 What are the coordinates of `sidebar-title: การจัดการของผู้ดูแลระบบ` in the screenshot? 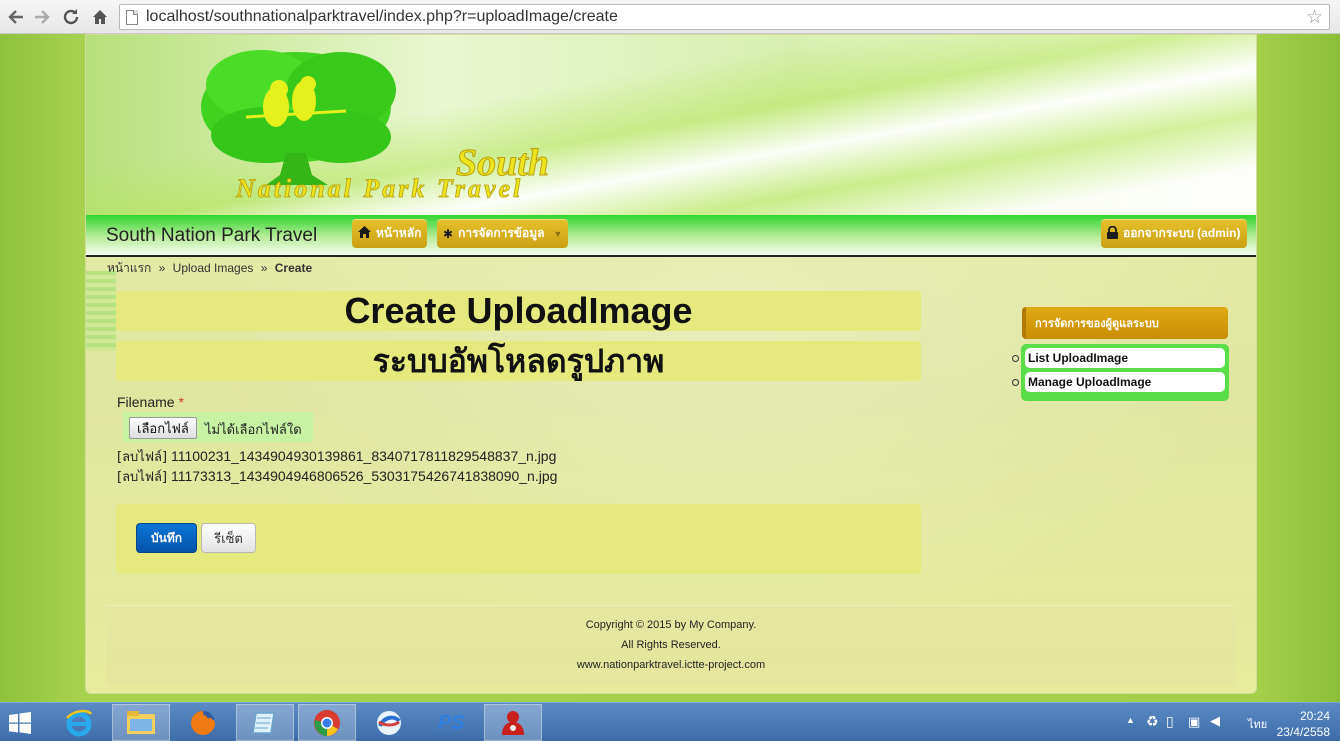 It's located at (1125, 323).